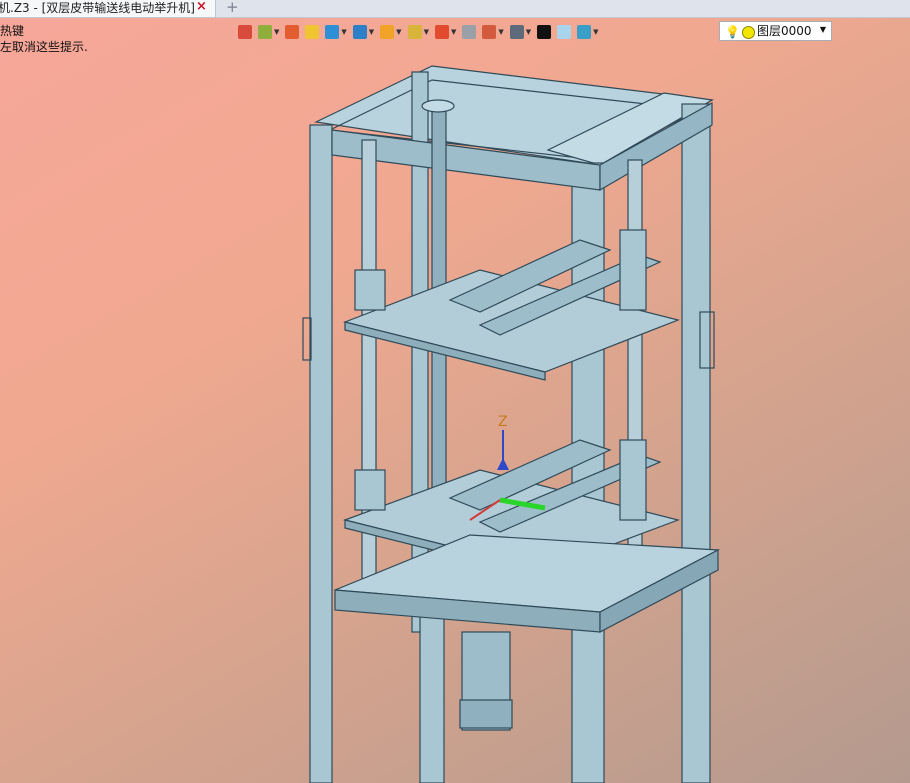 This screenshot has width=910, height=783. Describe the element at coordinates (732, 32) in the screenshot. I see `bulb-icon: 💡` at that location.